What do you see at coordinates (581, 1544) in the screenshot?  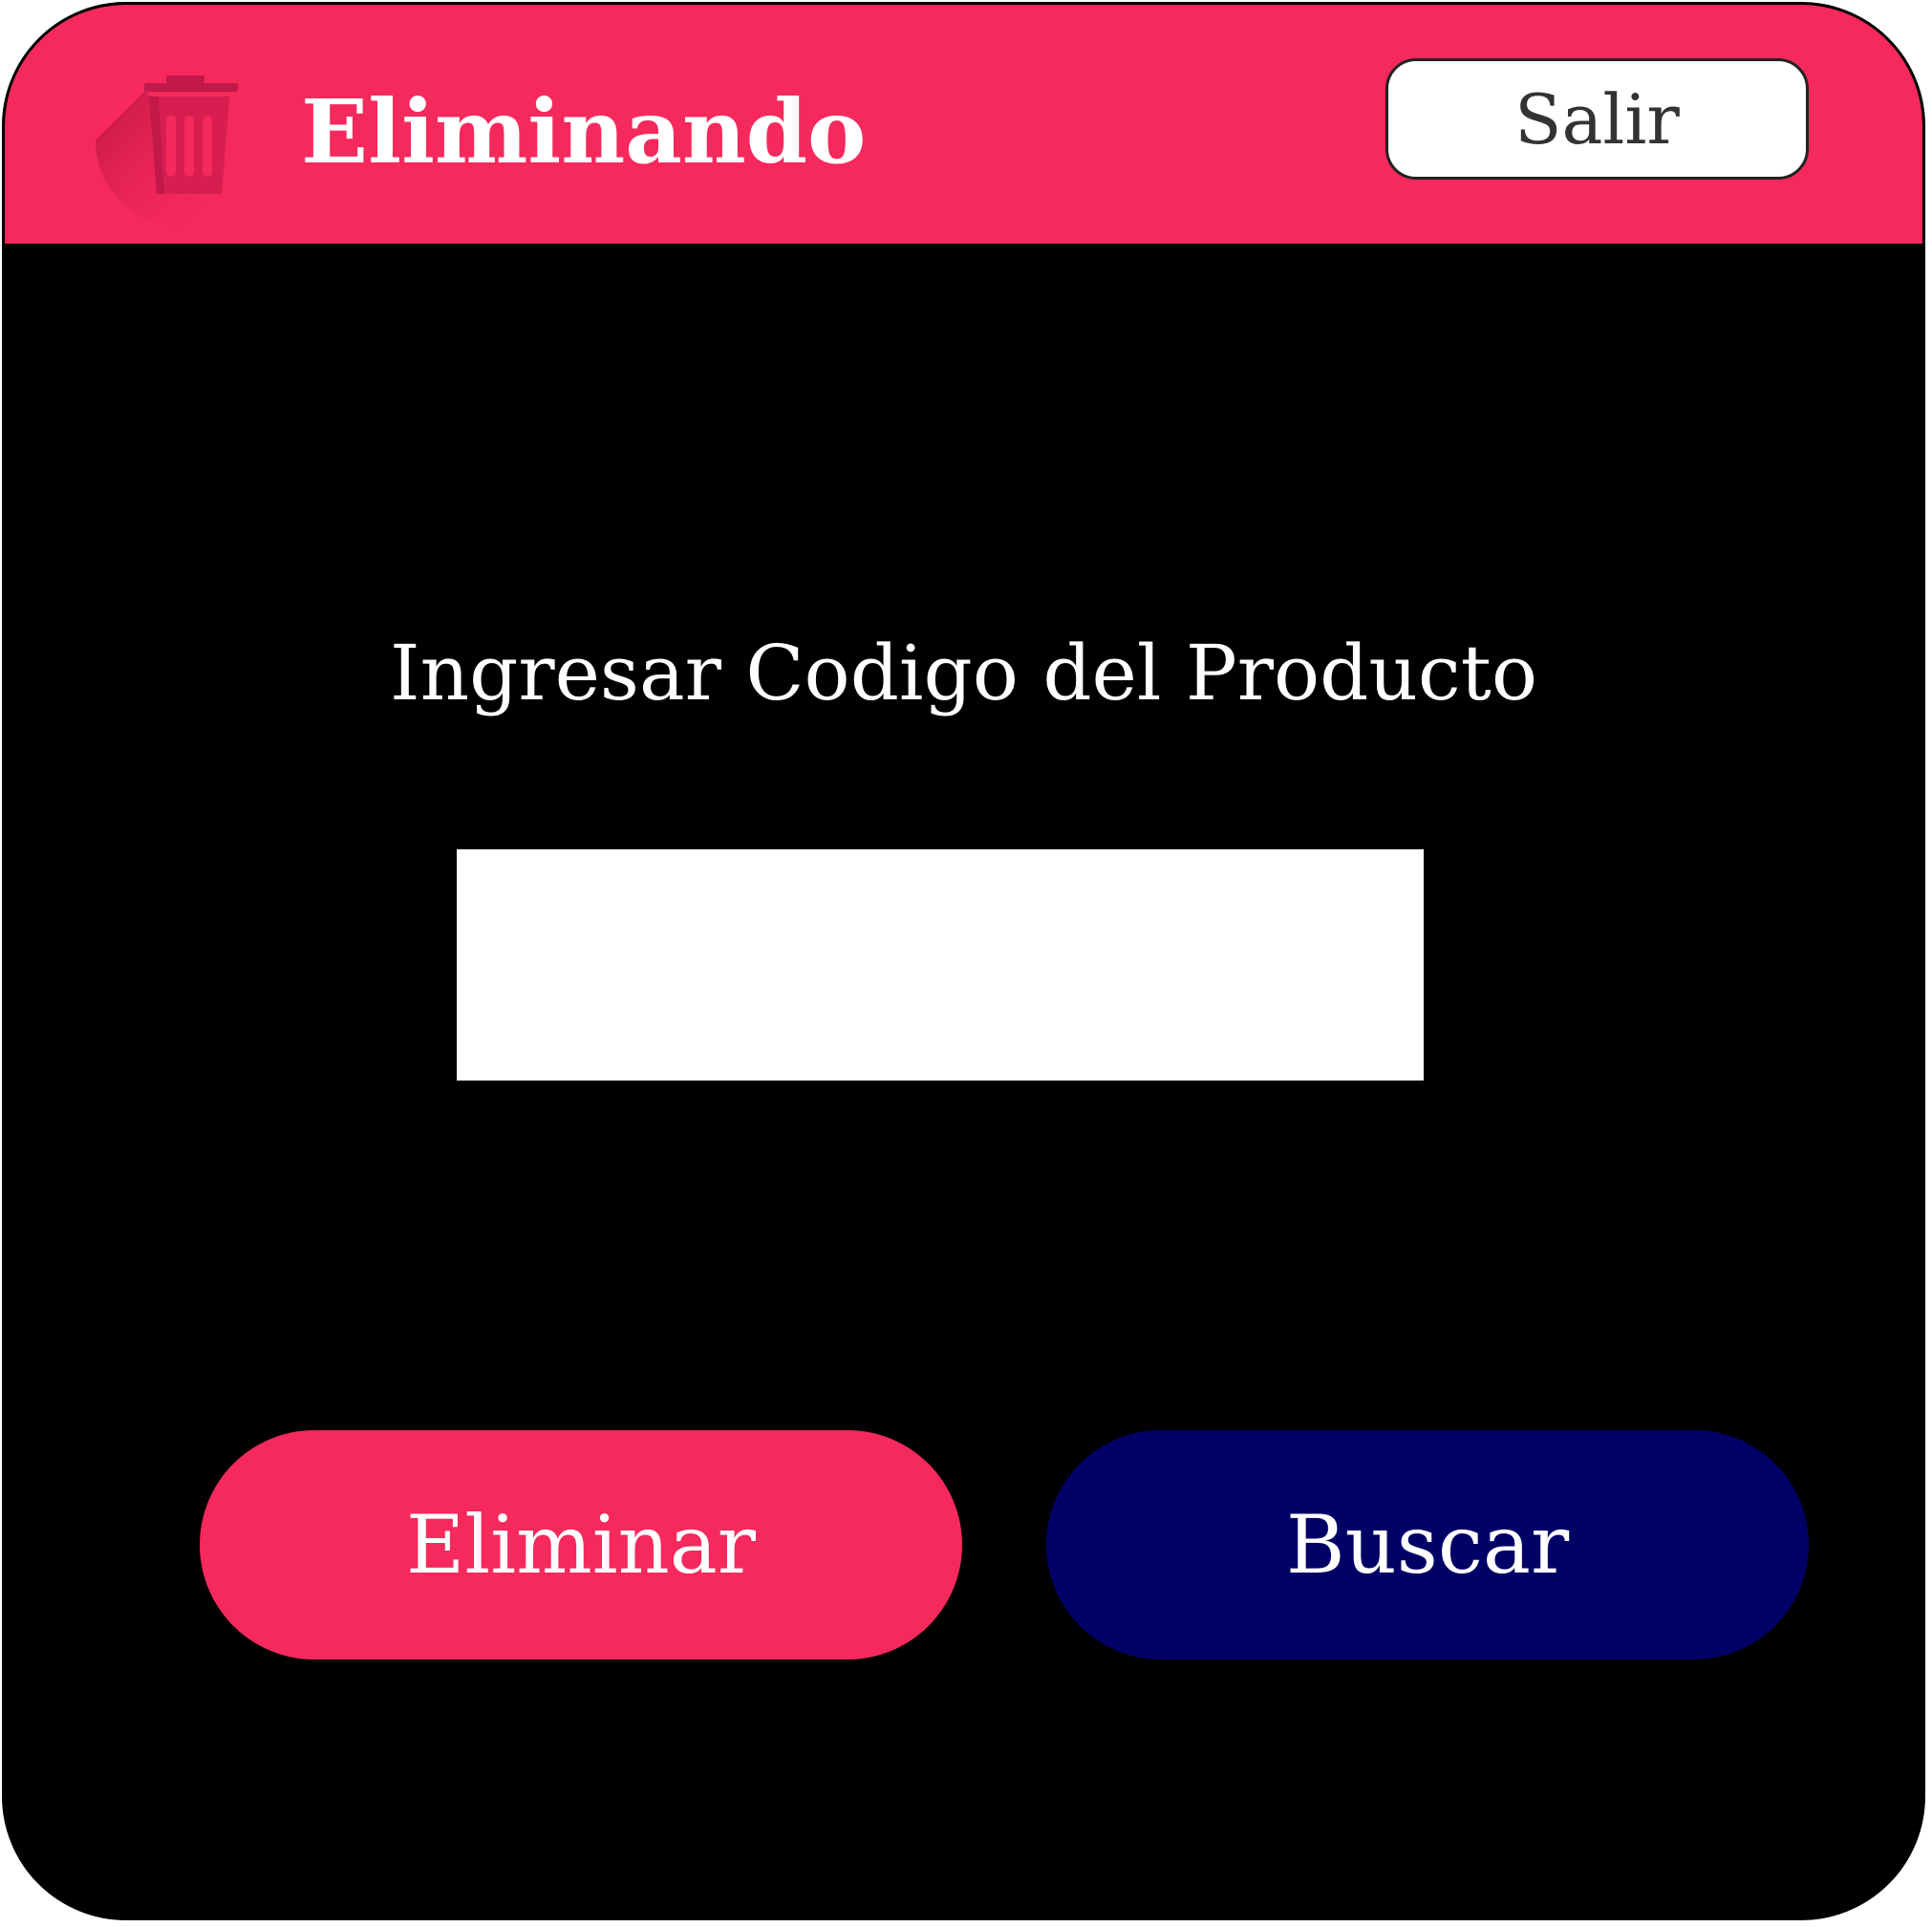 I see `delete-button: Eliminar` at bounding box center [581, 1544].